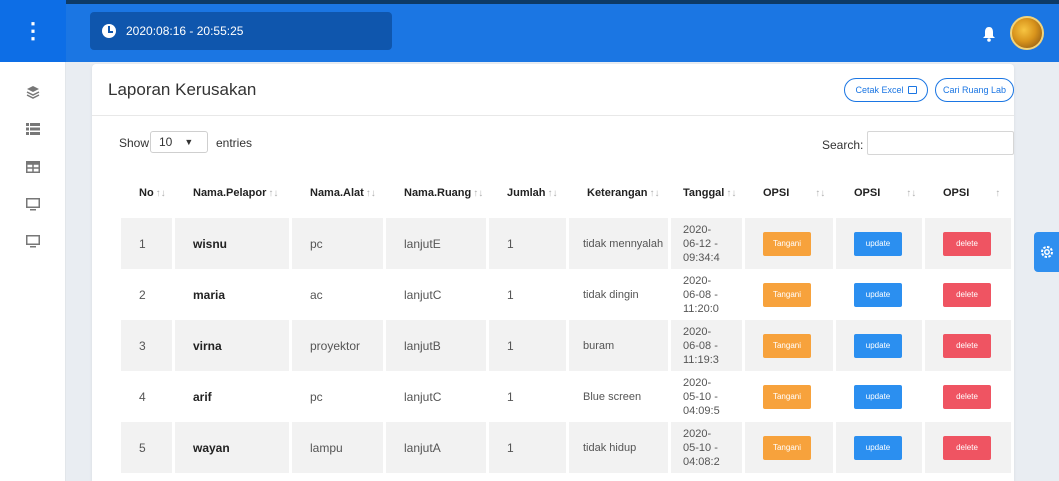  What do you see at coordinates (33, 92) in the screenshot?
I see `layers-icon` at bounding box center [33, 92].